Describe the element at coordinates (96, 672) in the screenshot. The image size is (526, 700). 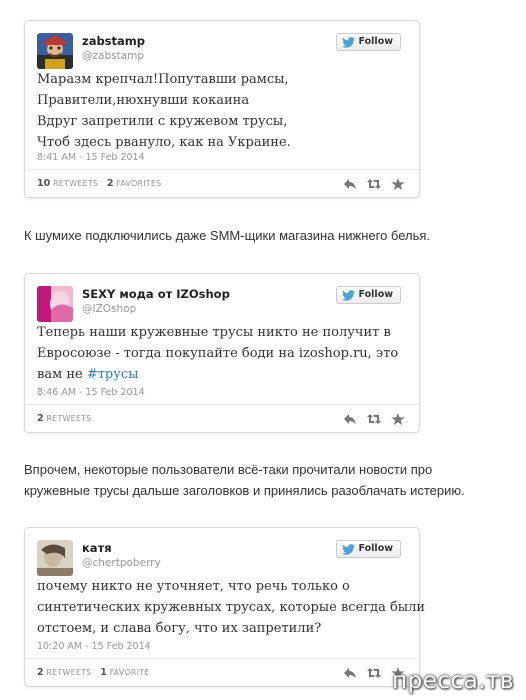
I see `tweet-stats: 2 RETWEETS 1 FAVORITE` at that location.